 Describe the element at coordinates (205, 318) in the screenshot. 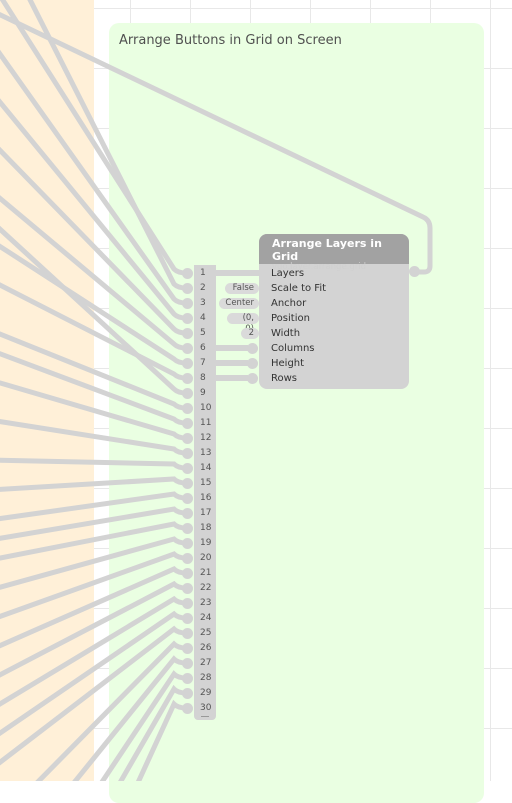

I see `list-item: 4` at that location.